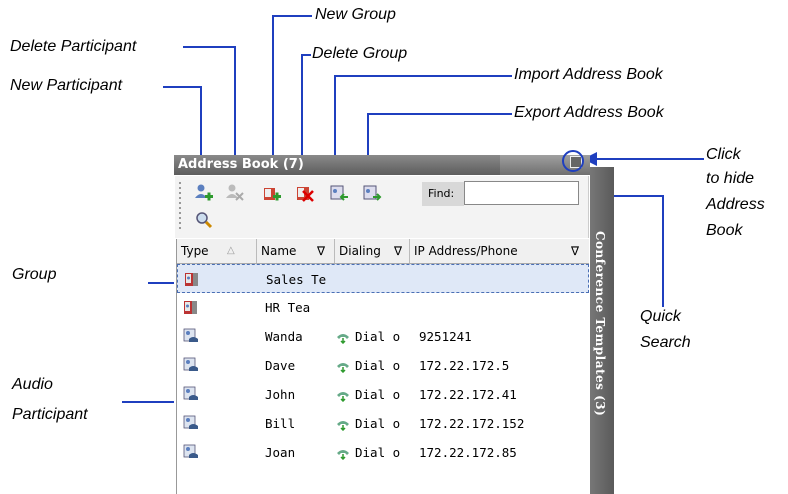  Describe the element at coordinates (204, 220) in the screenshot. I see `search-icon` at that location.